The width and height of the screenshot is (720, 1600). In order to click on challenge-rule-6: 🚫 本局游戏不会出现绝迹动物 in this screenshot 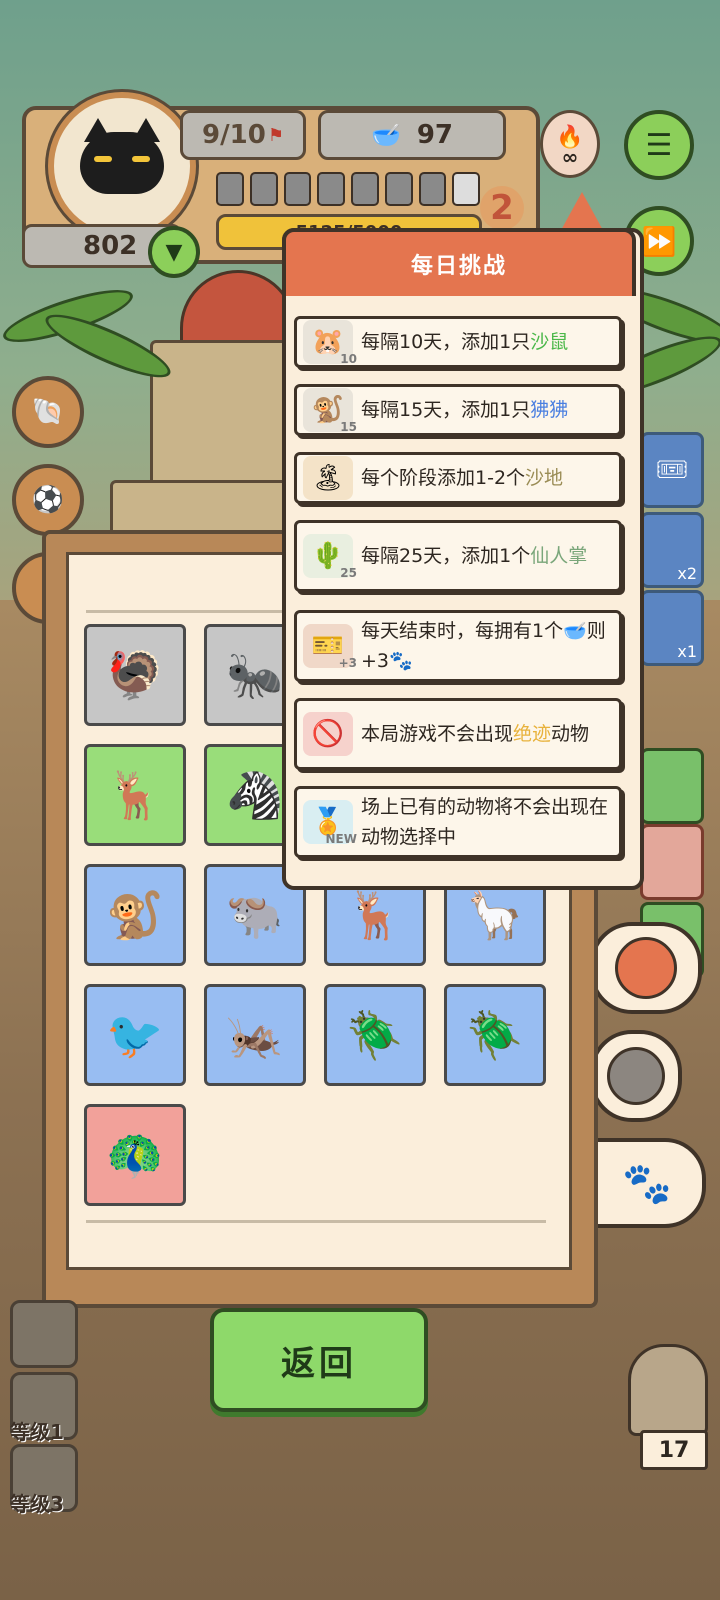, I will do `click(458, 734)`.